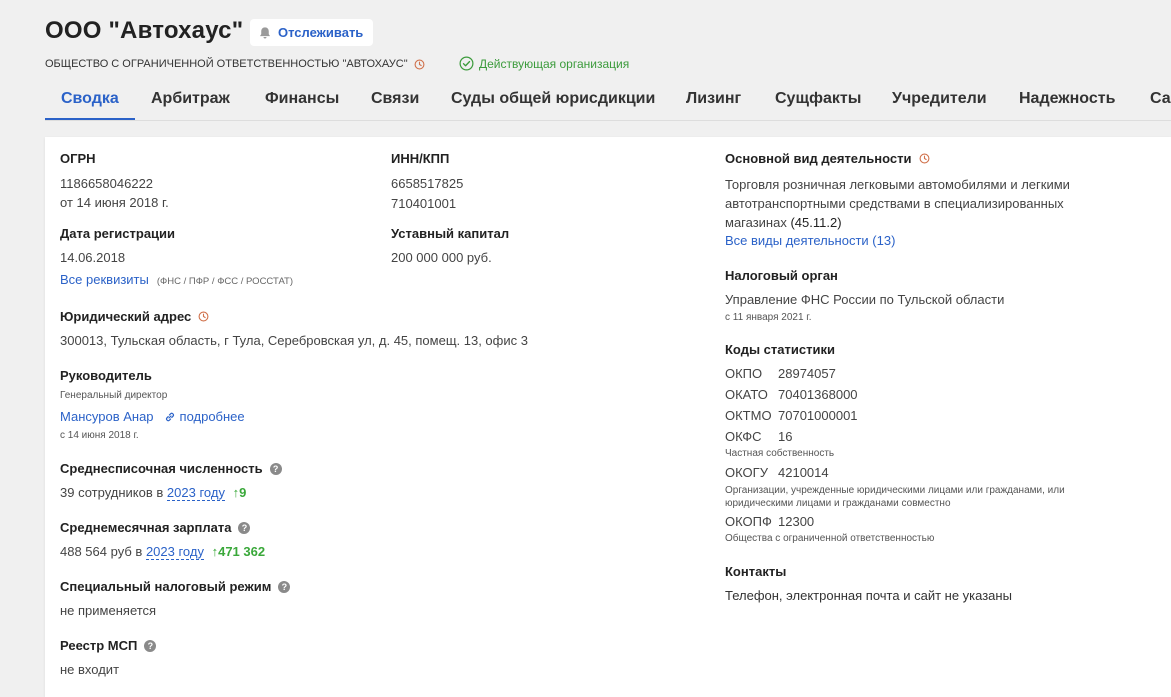 This screenshot has width=1171, height=697. I want to click on okogu-row: ОКОГУ 4210014, so click(777, 472).